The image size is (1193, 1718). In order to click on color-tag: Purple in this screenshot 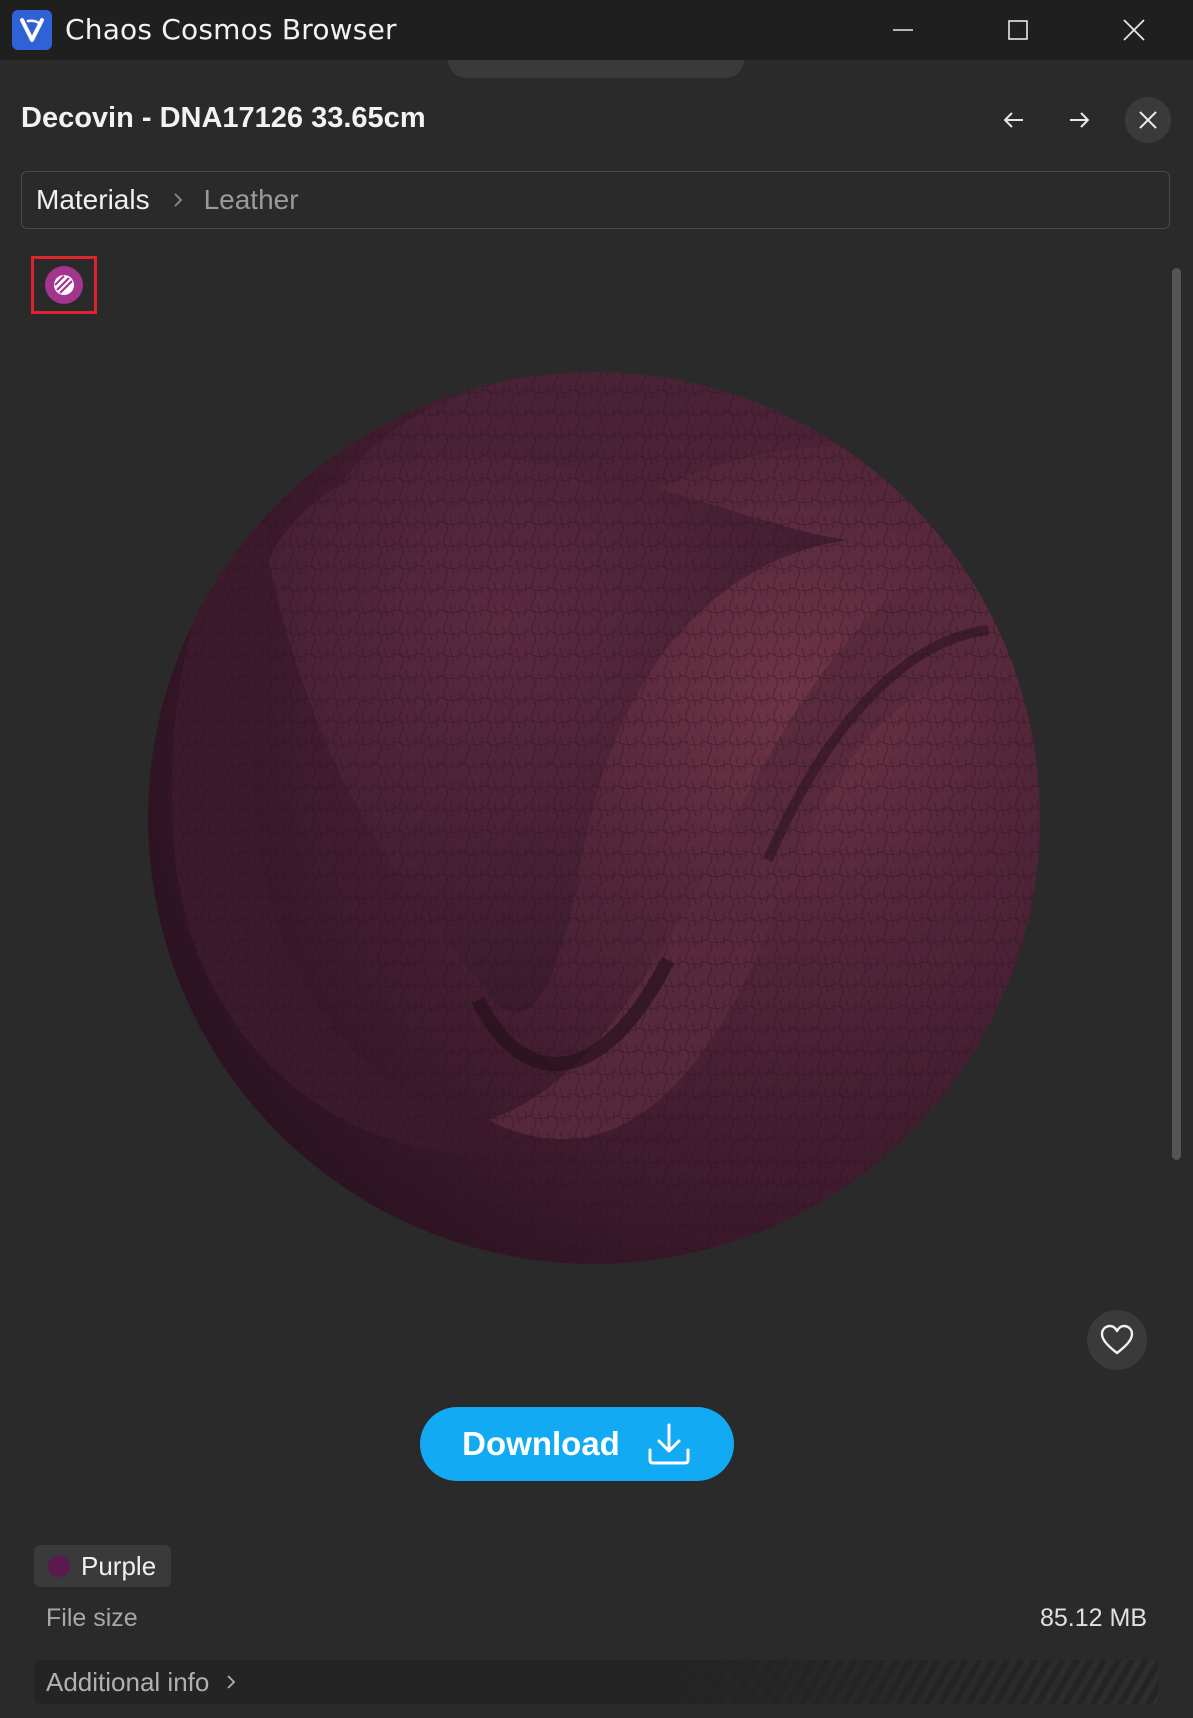, I will do `click(103, 1566)`.